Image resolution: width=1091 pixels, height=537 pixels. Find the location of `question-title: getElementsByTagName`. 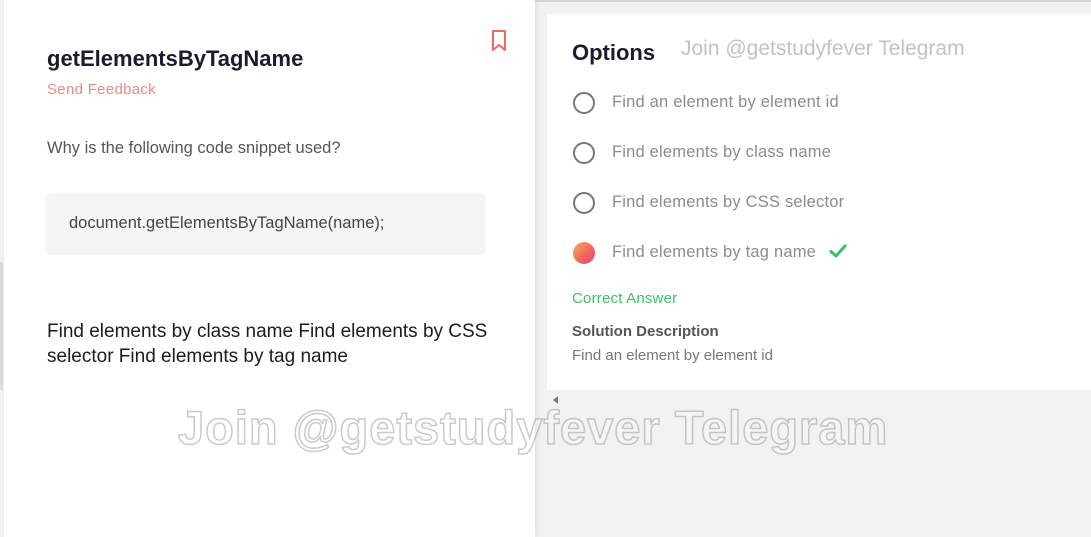

question-title: getElementsByTagName is located at coordinates (175, 58).